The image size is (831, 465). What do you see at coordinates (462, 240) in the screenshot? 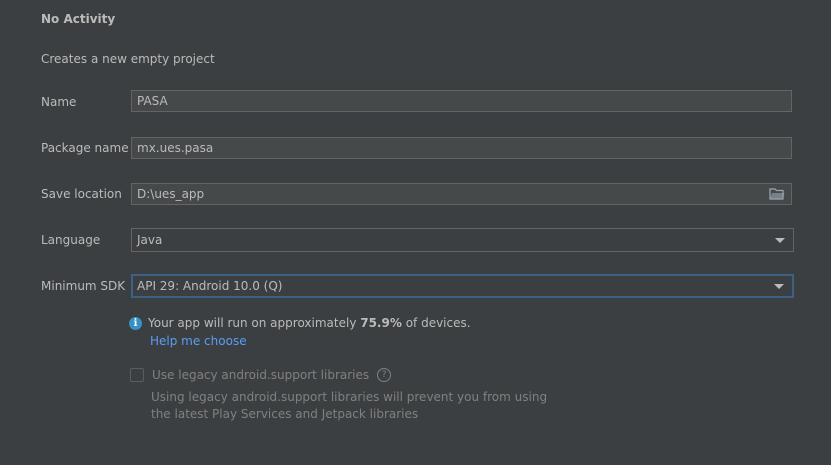
I see `language-dropdown: Java` at bounding box center [462, 240].